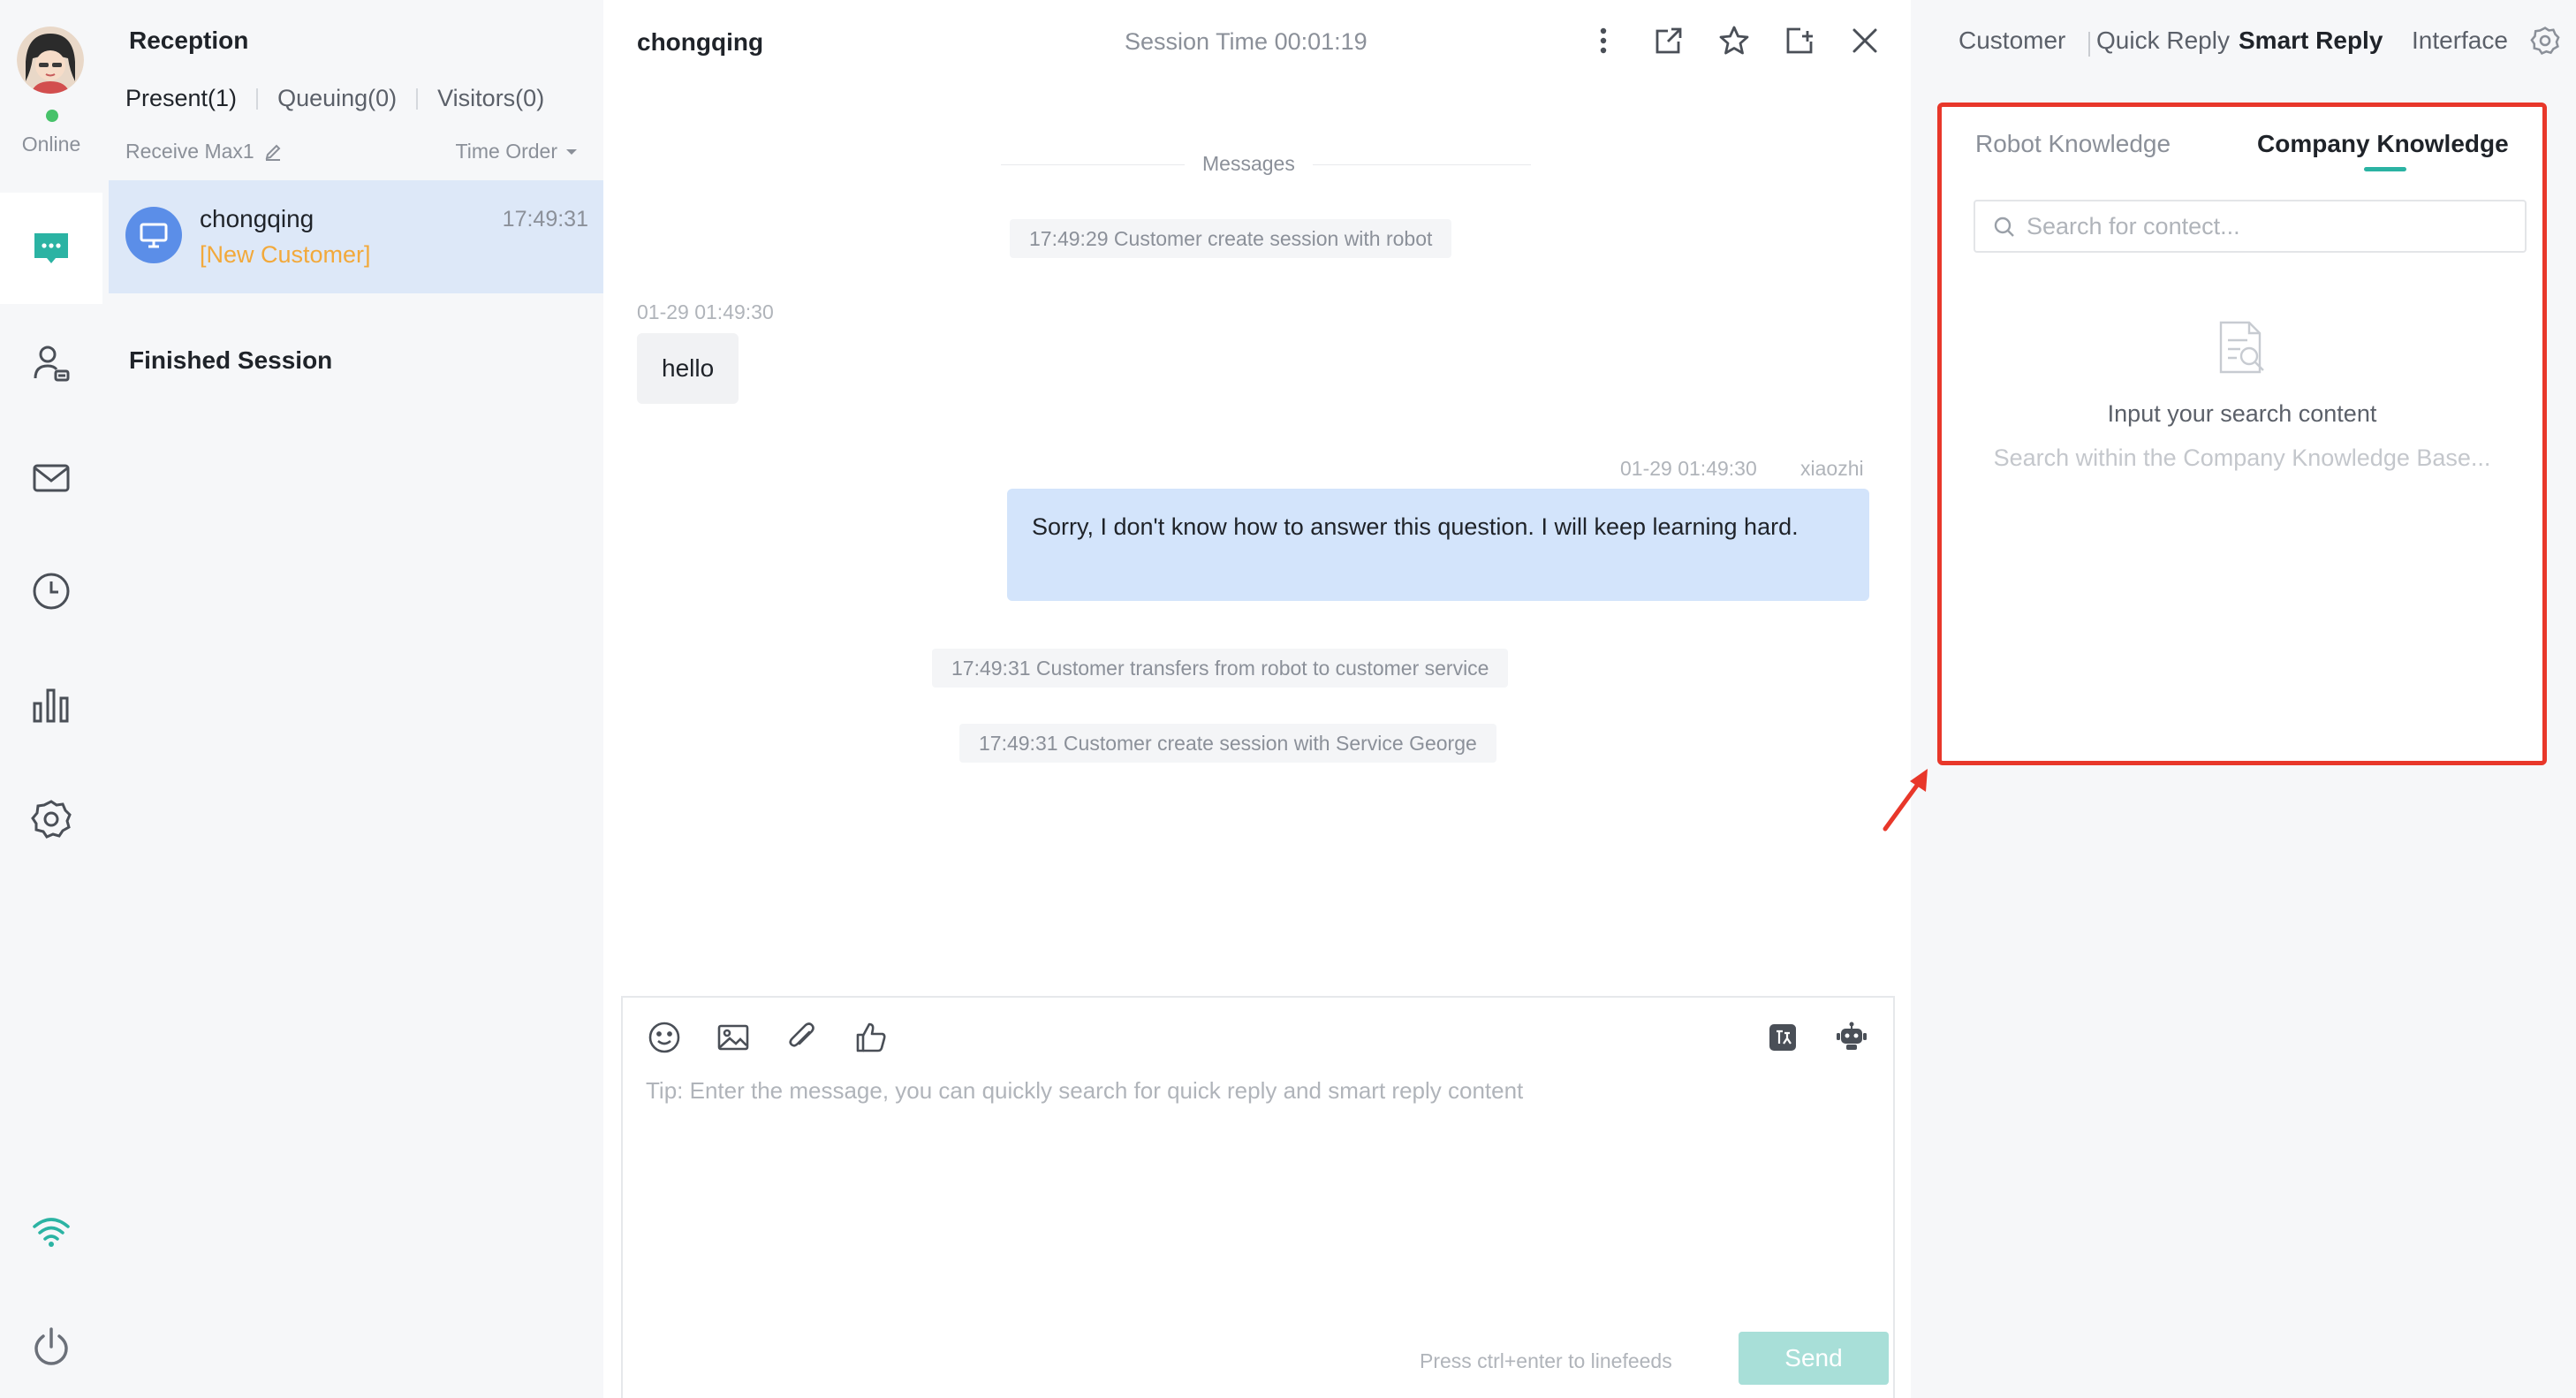  I want to click on caret-down-icon, so click(572, 152).